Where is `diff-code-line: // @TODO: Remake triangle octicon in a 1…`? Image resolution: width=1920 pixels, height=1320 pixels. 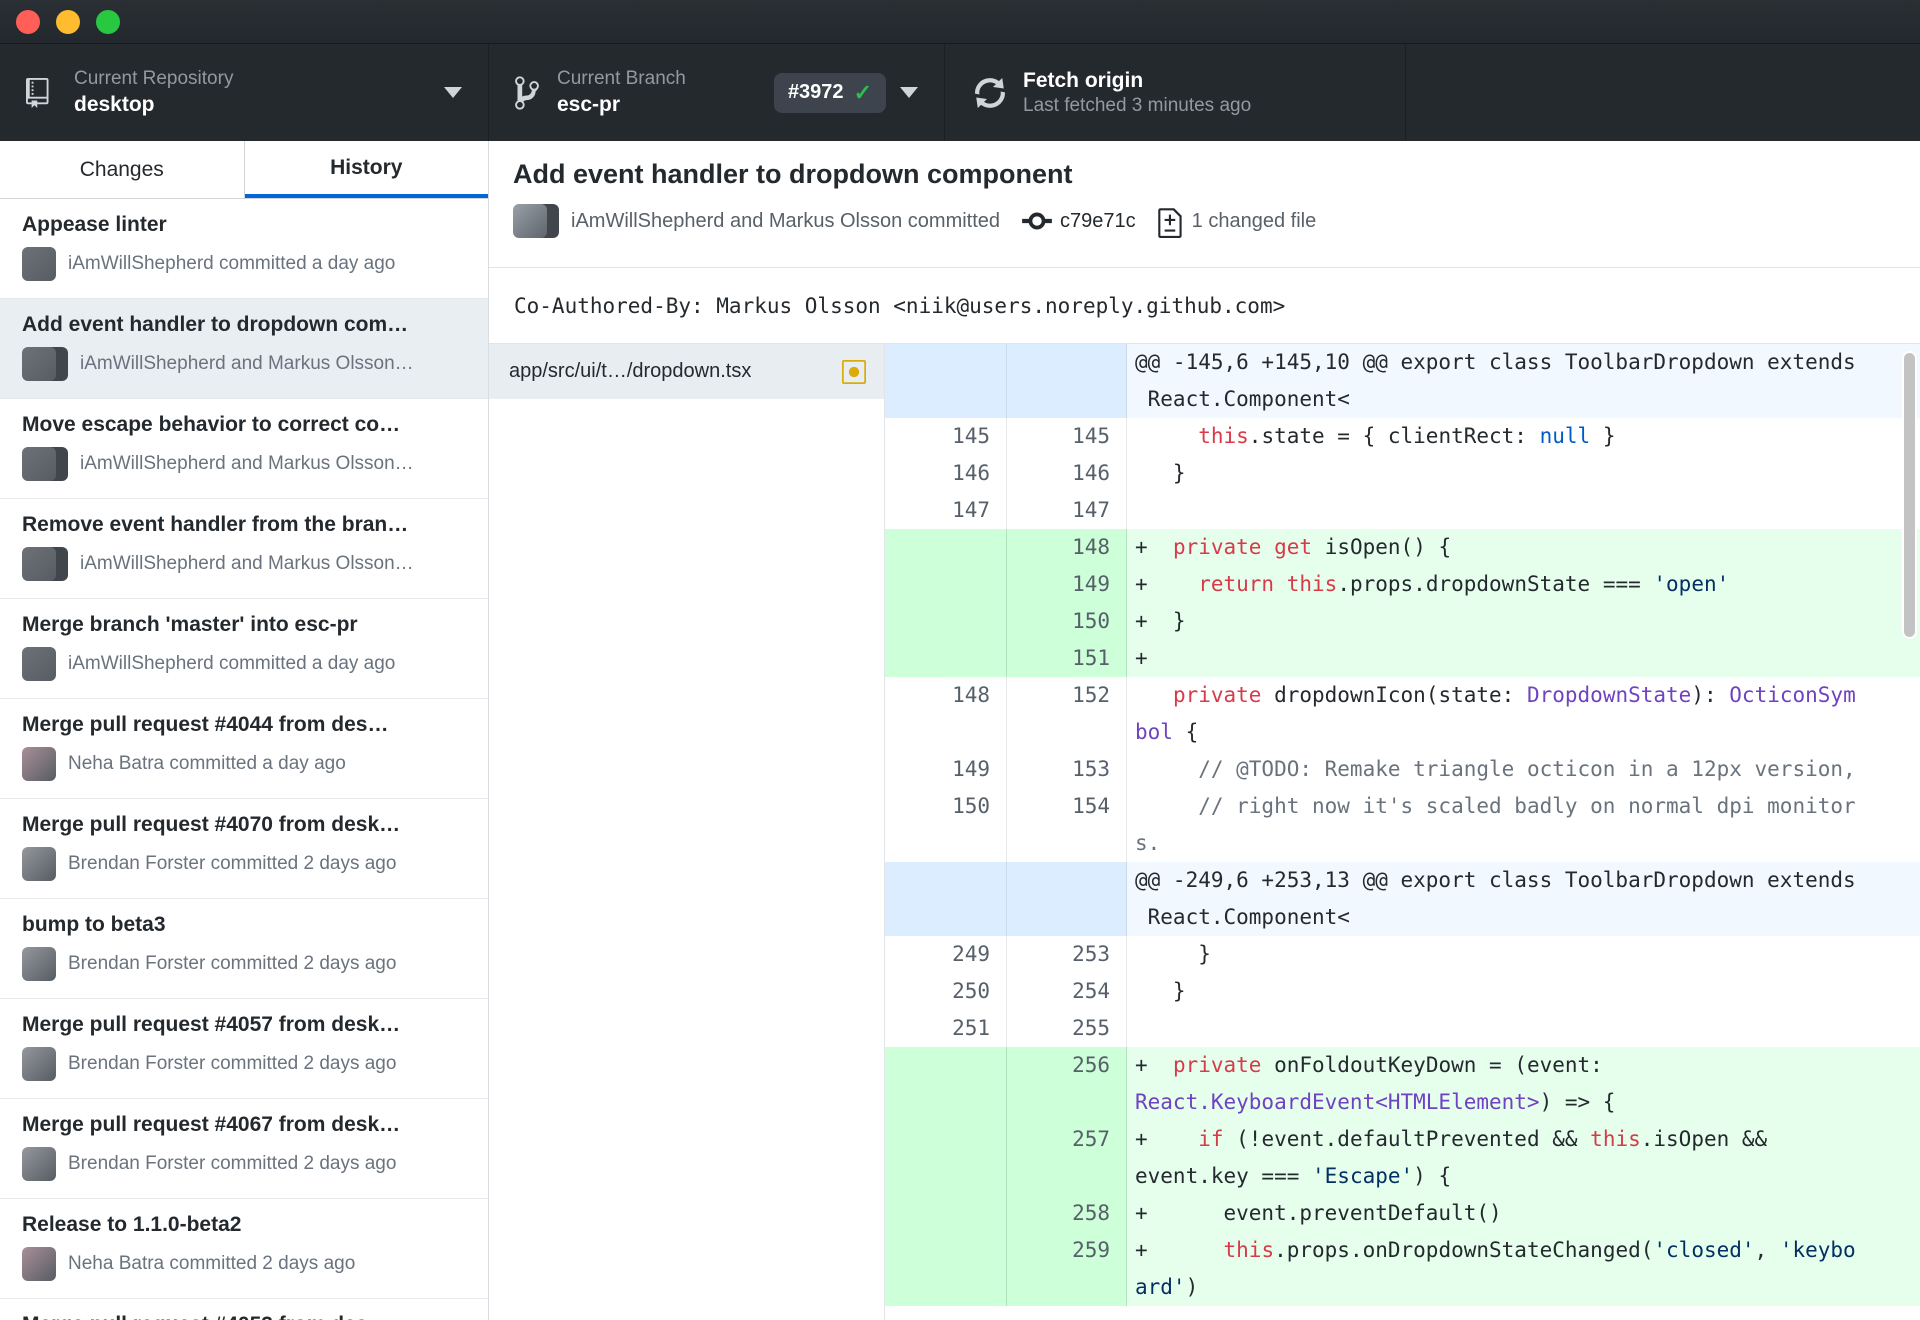
diff-code-line: // @TODO: Remake triangle octicon in a 1… is located at coordinates (1527, 769).